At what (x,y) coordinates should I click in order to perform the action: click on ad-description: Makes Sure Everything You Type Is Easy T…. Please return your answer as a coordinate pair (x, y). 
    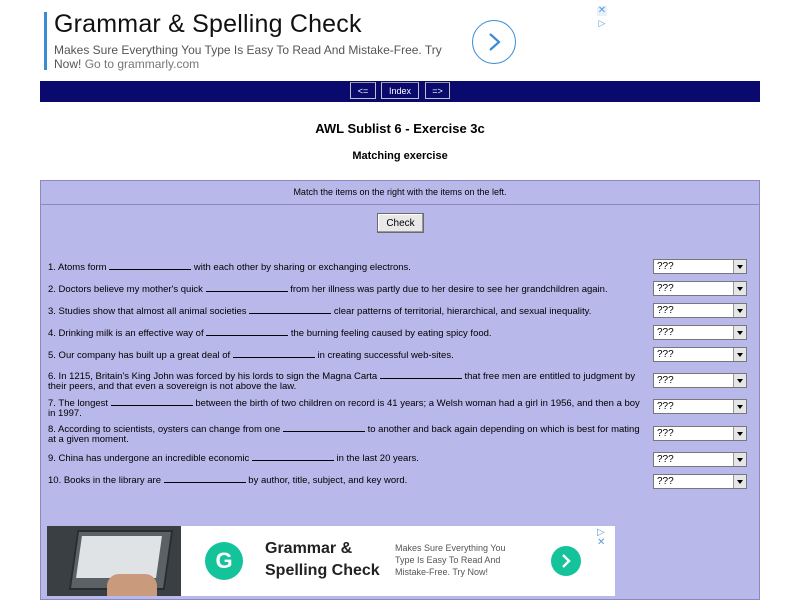
    Looking at the image, I should click on (254, 57).